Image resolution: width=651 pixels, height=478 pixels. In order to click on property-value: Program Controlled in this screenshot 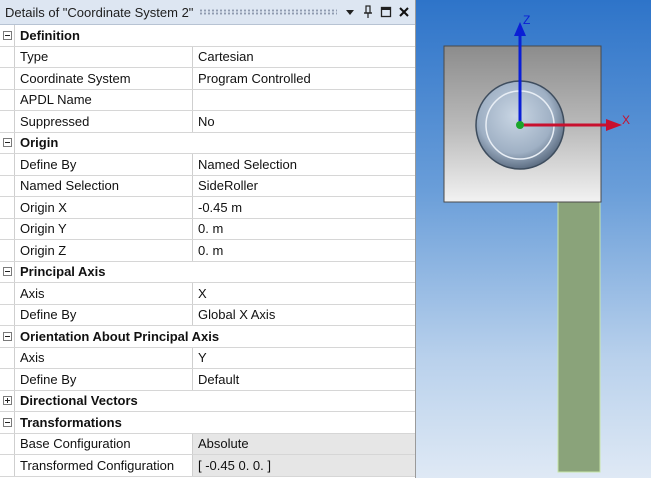, I will do `click(304, 78)`.